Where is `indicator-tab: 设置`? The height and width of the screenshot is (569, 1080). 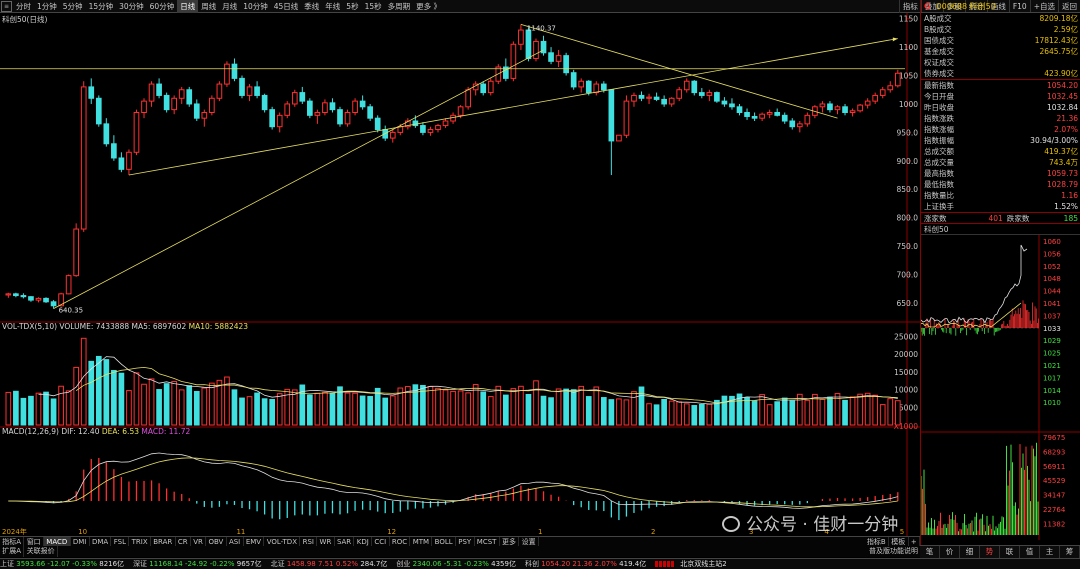
indicator-tab: 设置 is located at coordinates (529, 541).